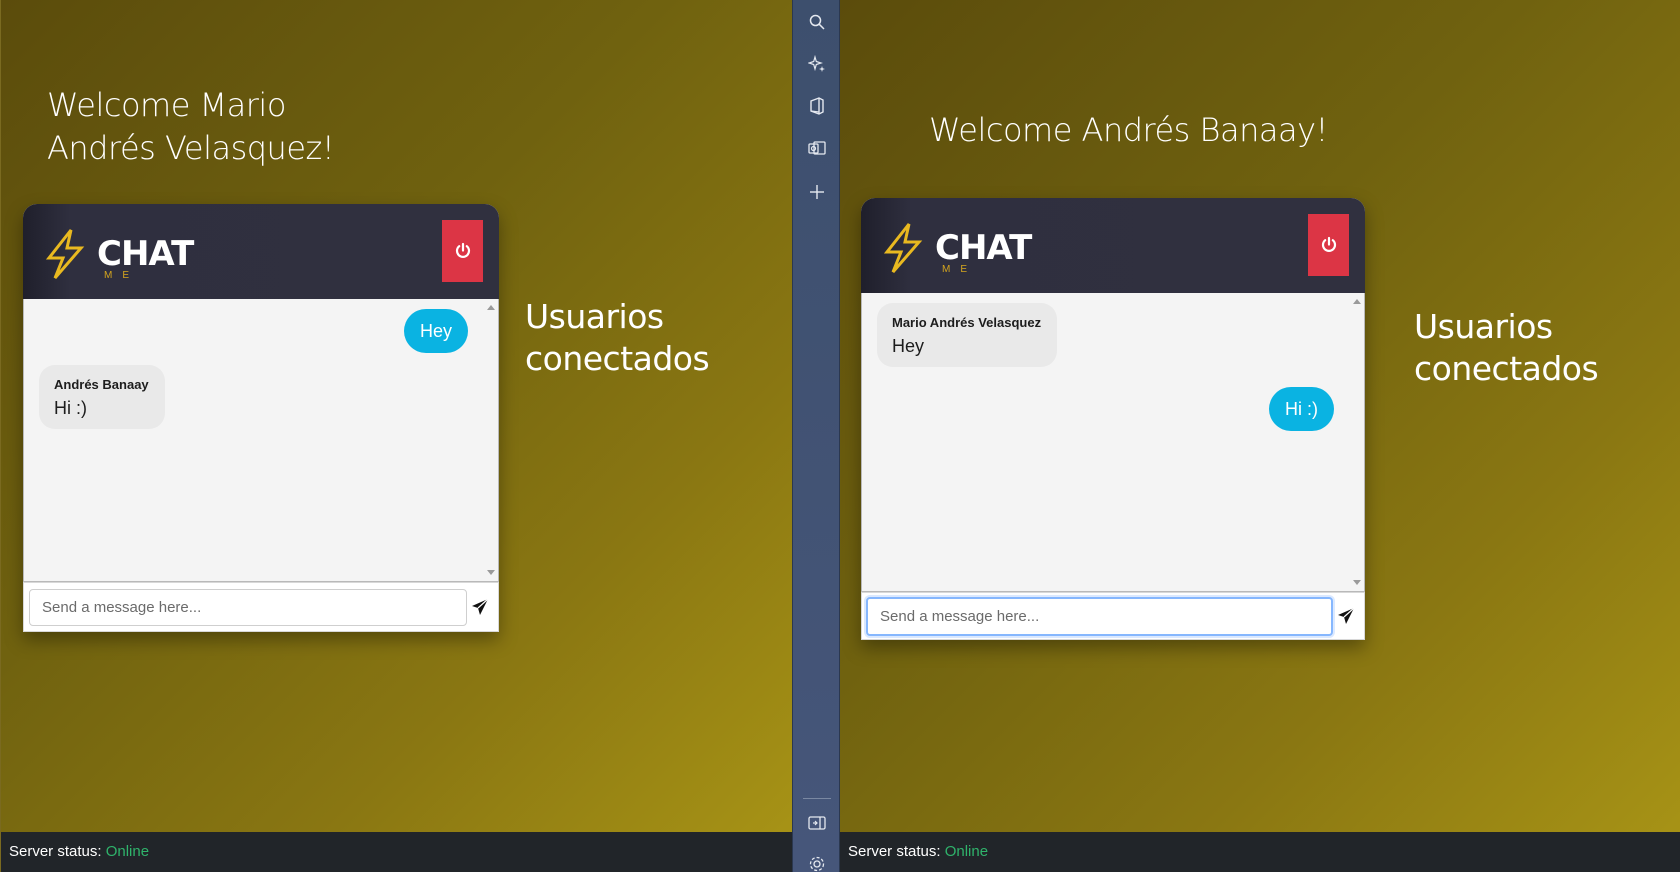 This screenshot has width=1680, height=872. I want to click on settings-icon, so click(817, 862).